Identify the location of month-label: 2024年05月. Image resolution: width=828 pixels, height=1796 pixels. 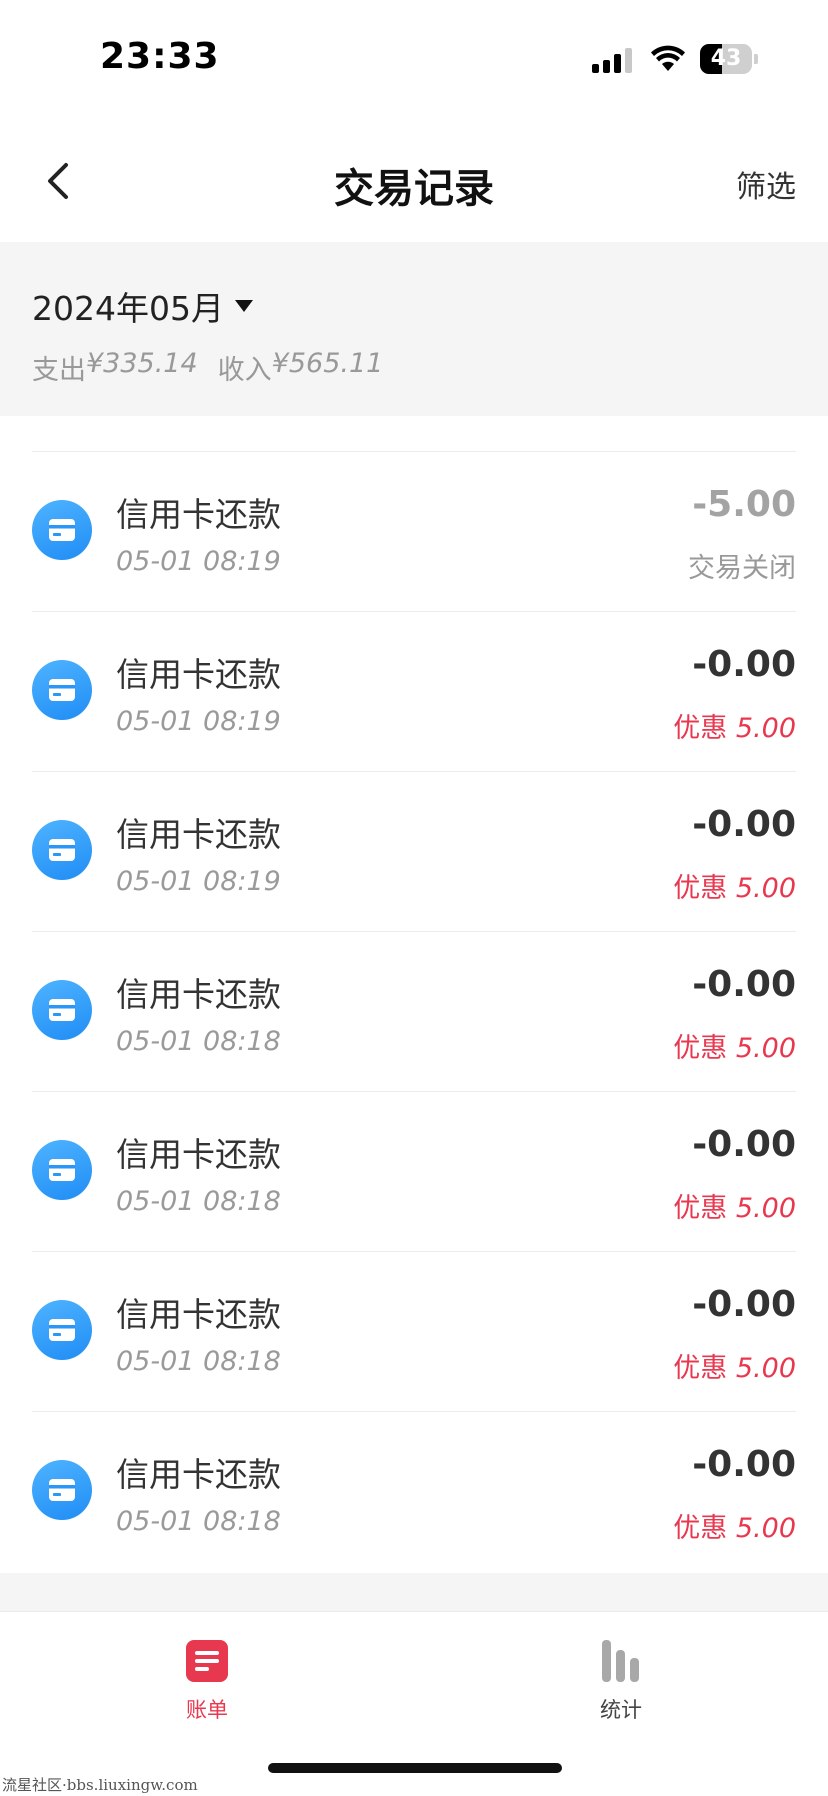
(128, 308).